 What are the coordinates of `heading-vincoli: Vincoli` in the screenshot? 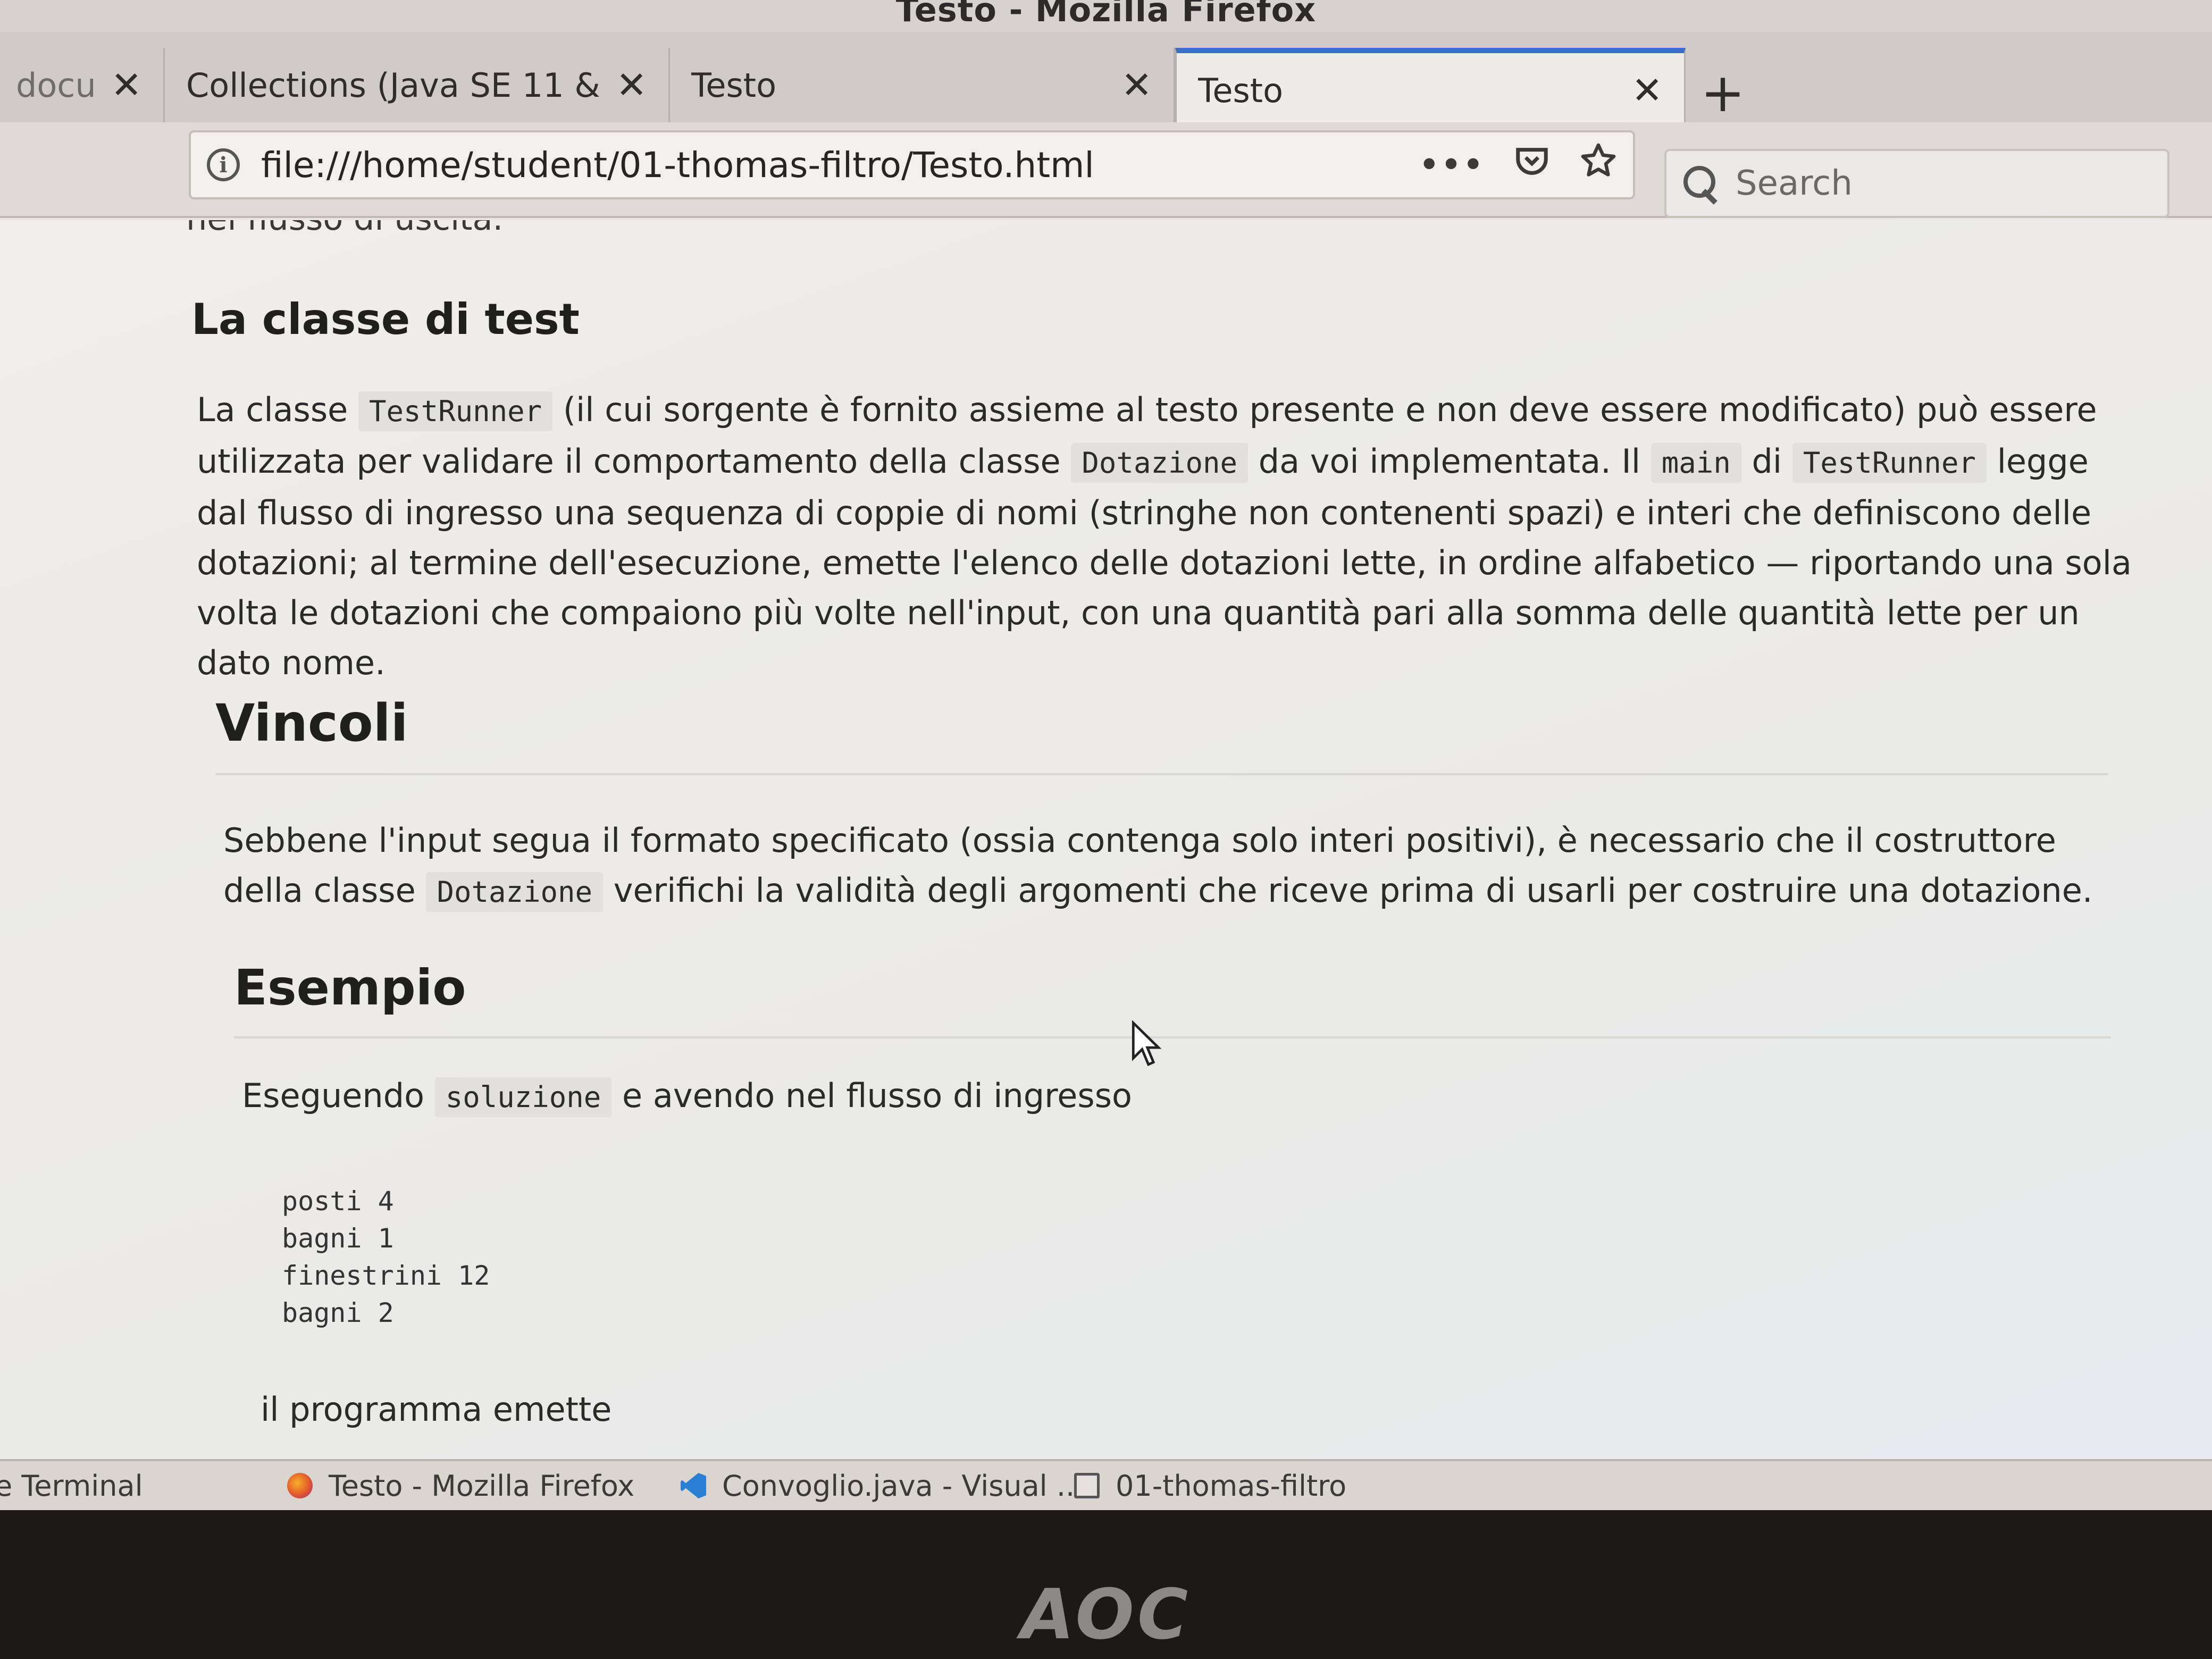 It's located at (311, 723).